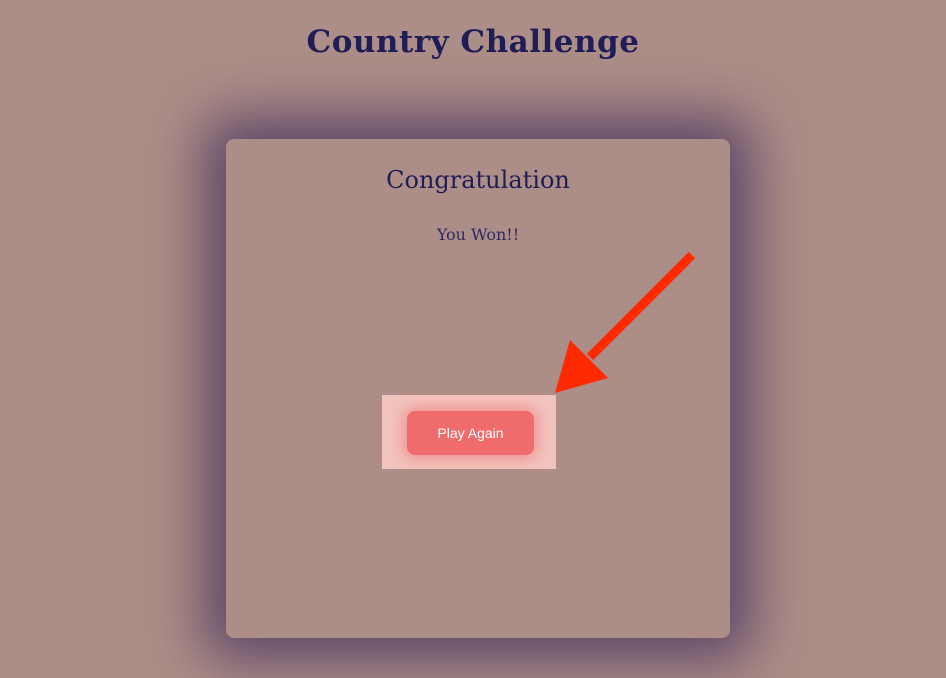  I want to click on play-again-button: Play Again, so click(470, 433).